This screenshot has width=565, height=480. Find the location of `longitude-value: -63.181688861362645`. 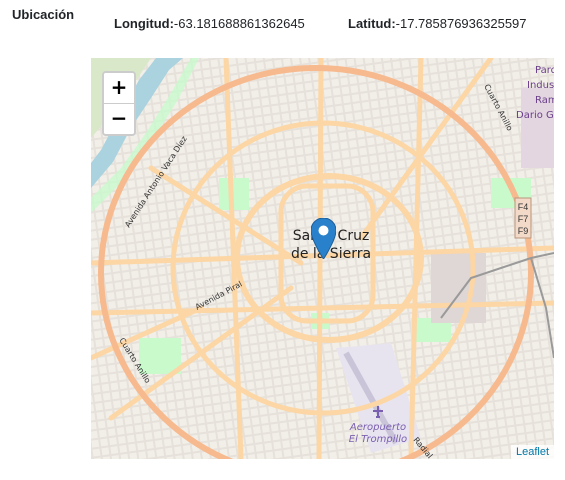

longitude-value: -63.181688861362645 is located at coordinates (239, 23).